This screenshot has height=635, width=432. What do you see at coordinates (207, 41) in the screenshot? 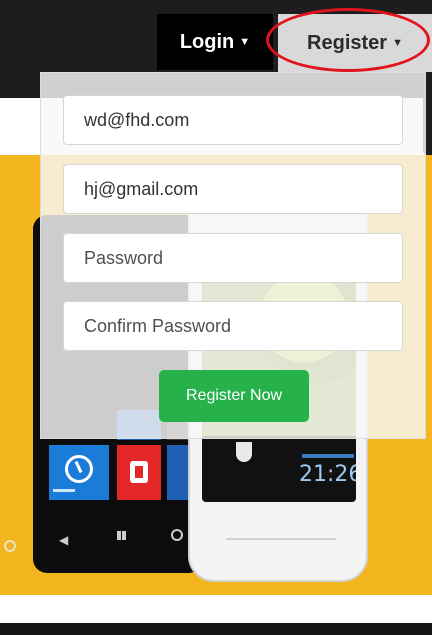
I see `login-menu-label: Login` at bounding box center [207, 41].